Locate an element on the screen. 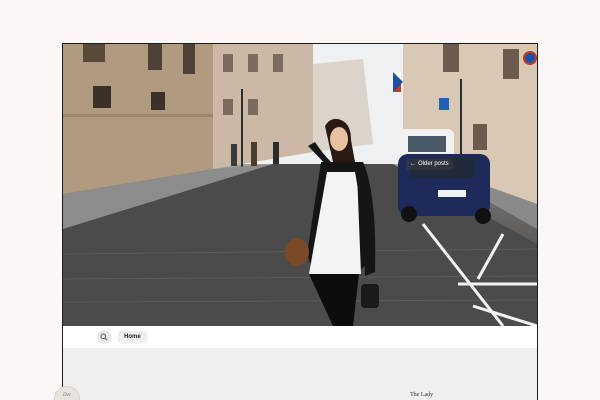  toolbar: Home is located at coordinates (300, 337).